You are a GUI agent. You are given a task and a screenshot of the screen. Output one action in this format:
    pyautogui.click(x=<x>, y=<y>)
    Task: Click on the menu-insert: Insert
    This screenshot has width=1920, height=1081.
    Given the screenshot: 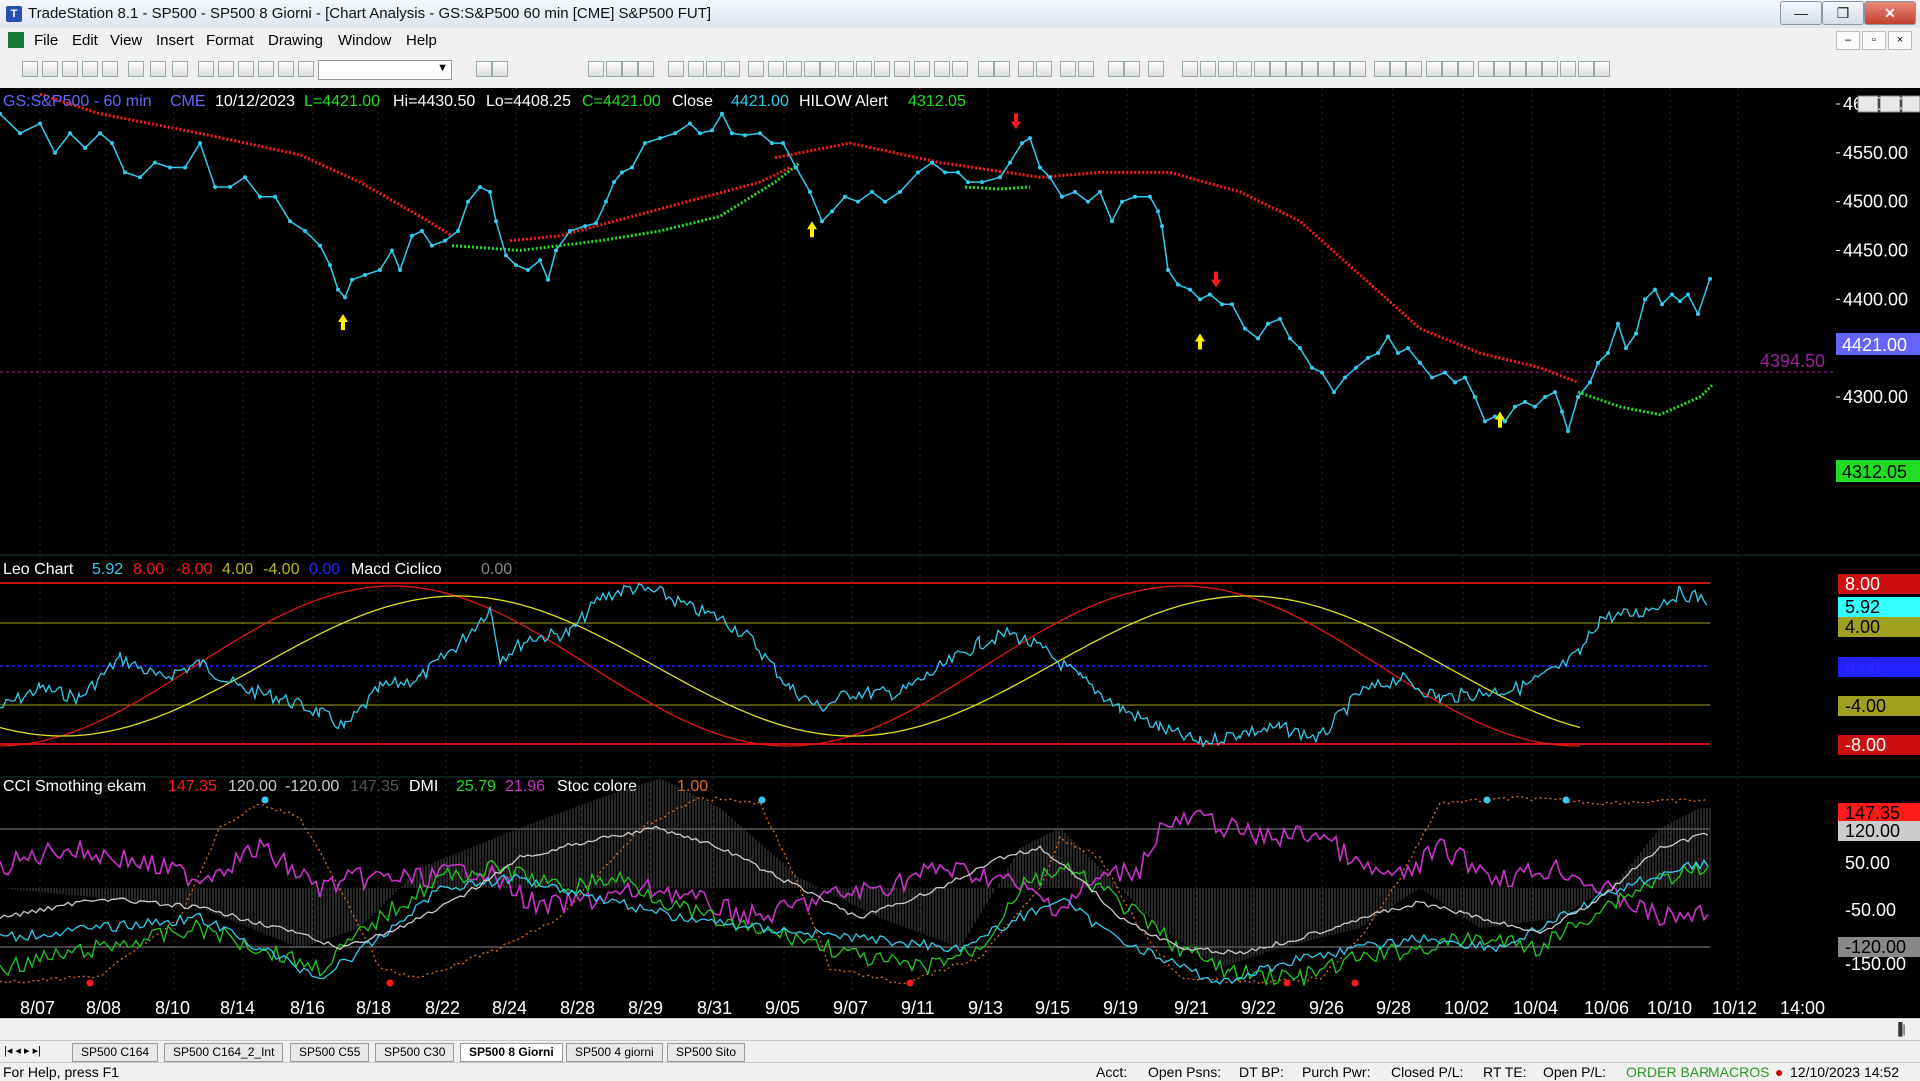 What is the action you would take?
    pyautogui.click(x=175, y=40)
    